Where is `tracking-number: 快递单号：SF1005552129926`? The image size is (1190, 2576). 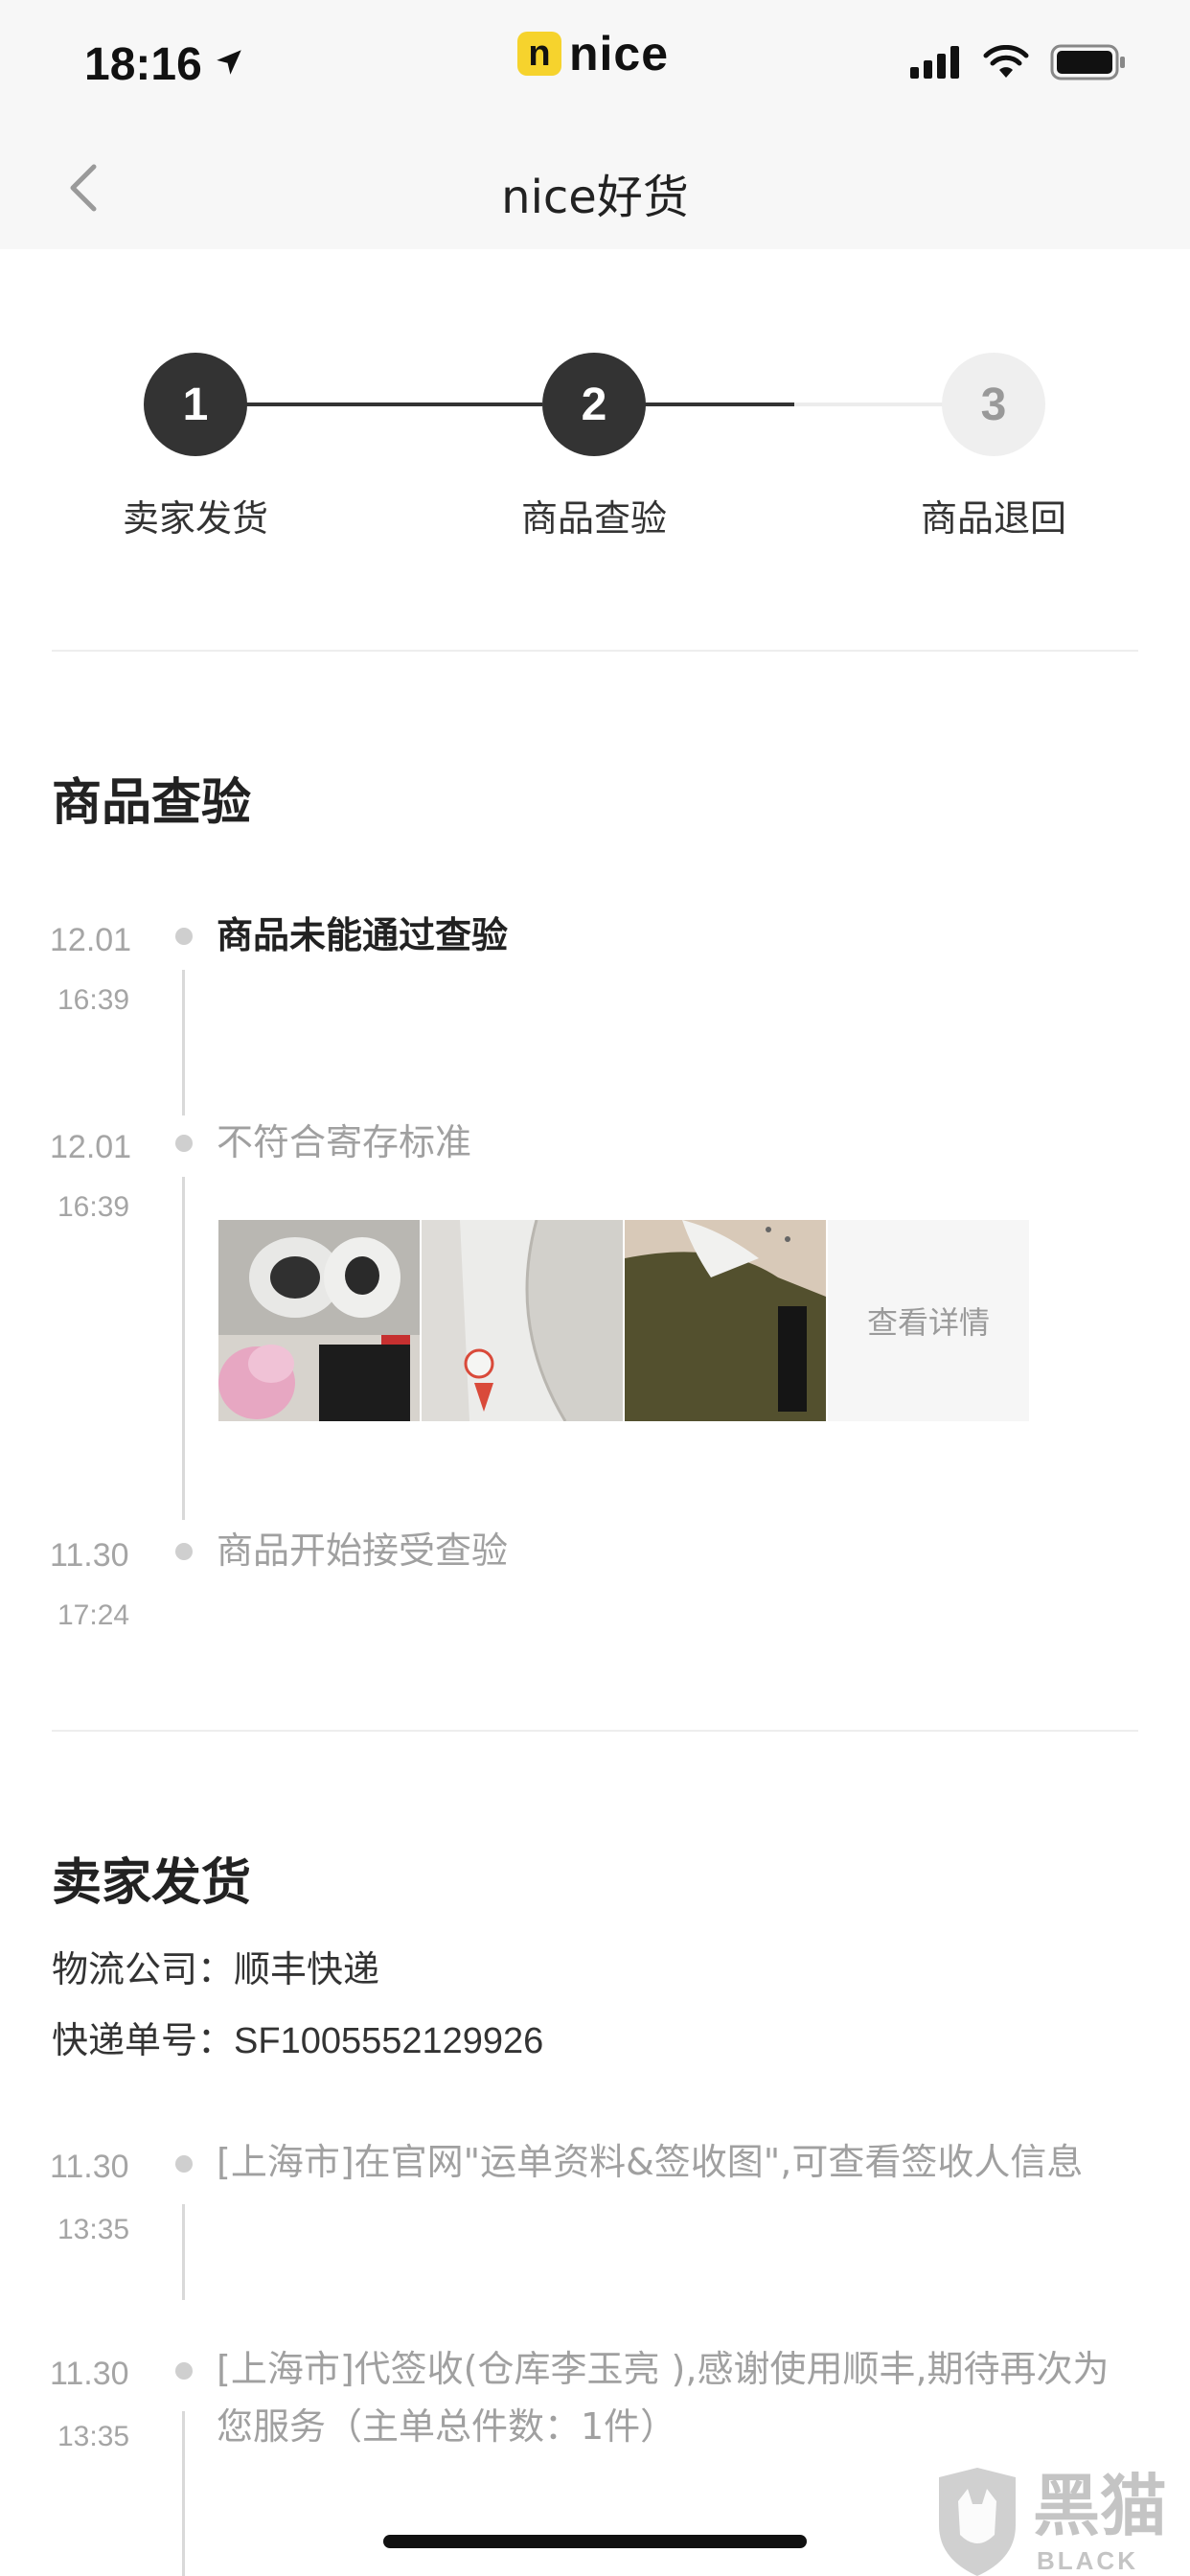
tracking-number: 快递单号：SF1005552129926 is located at coordinates (297, 2037).